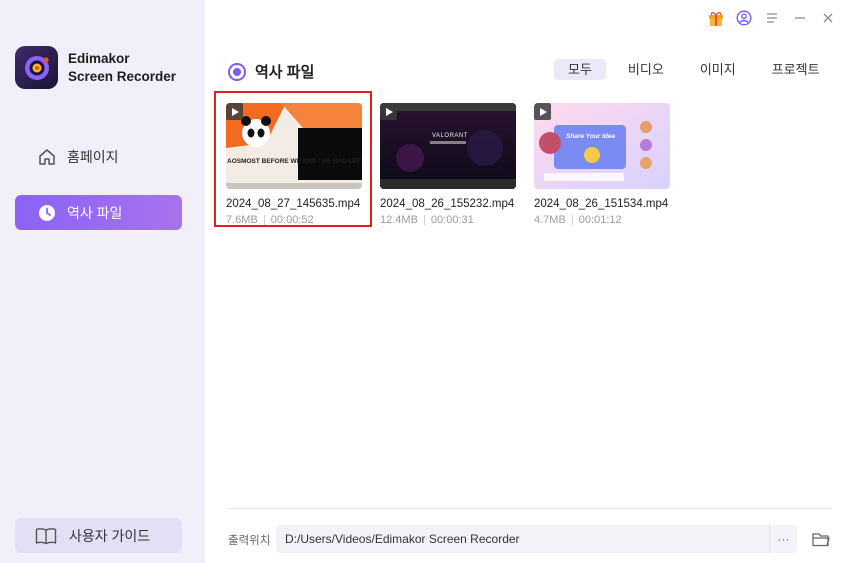  I want to click on selection-highlight, so click(293, 159).